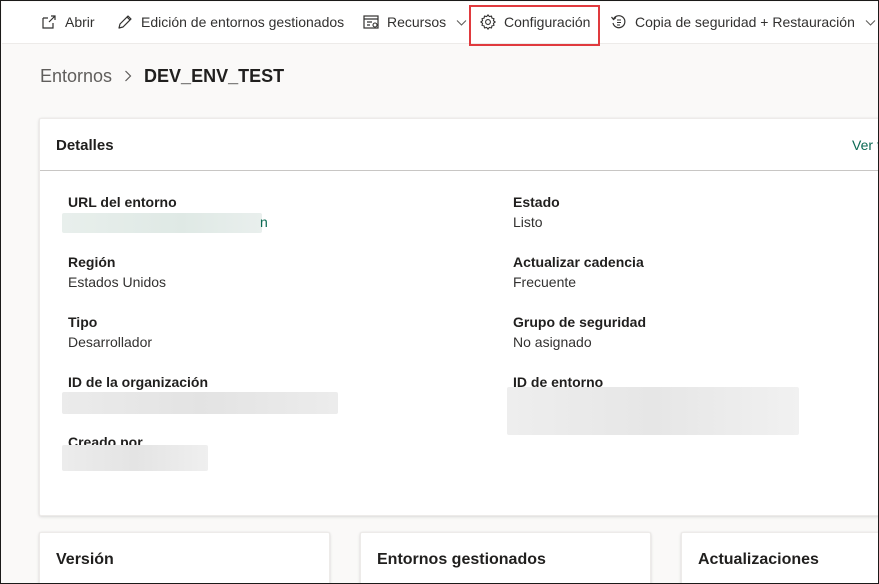 The height and width of the screenshot is (584, 879). Describe the element at coordinates (865, 145) in the screenshot. I see `see-all-link: Ver t` at that location.